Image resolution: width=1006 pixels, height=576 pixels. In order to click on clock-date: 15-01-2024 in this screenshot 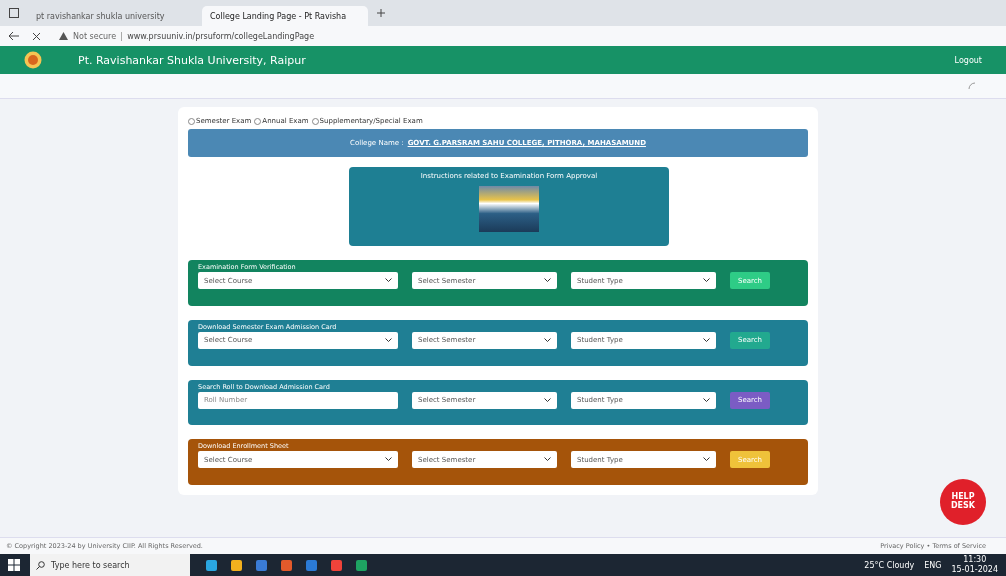, I will do `click(974, 570)`.